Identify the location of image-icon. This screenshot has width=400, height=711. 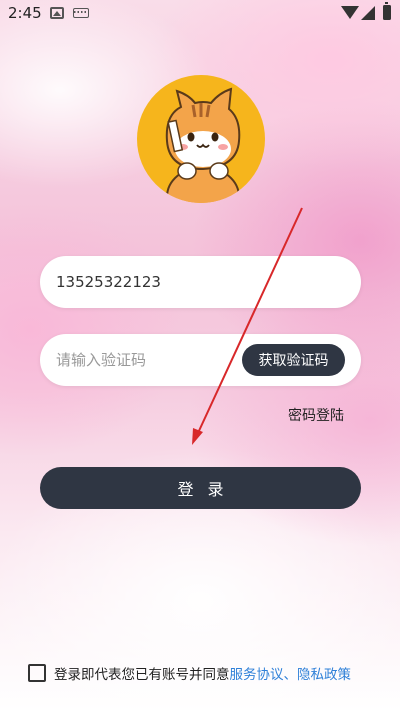
(57, 13).